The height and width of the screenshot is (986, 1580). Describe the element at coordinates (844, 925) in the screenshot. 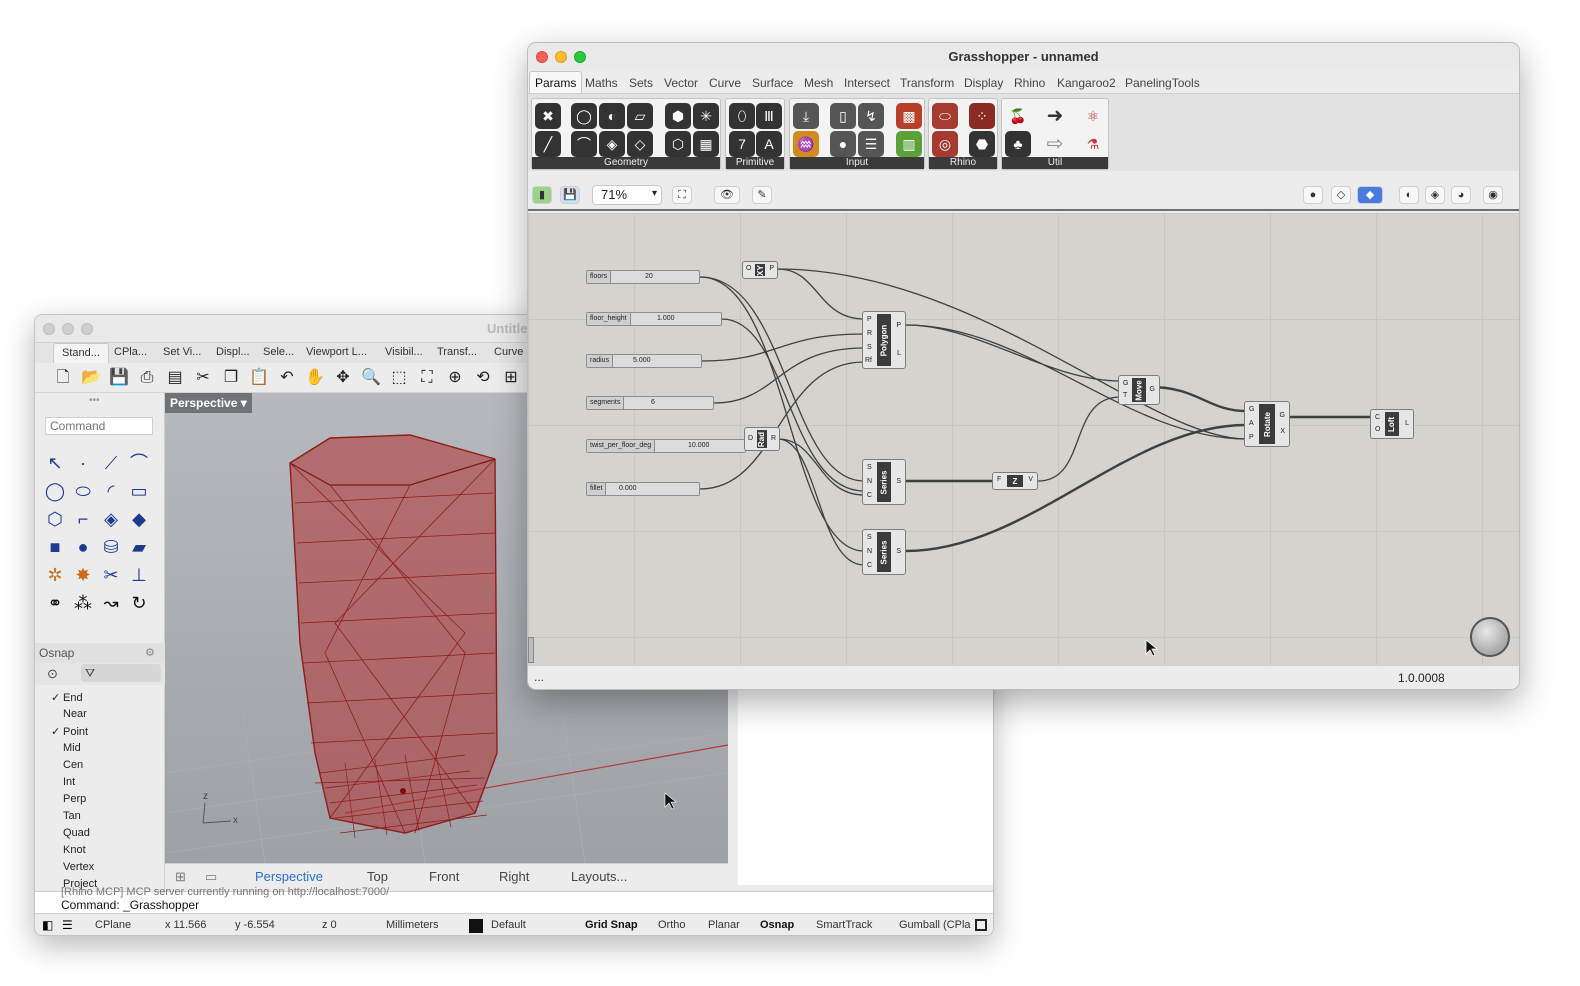

I see `smarttrack-toggle: SmartTrack` at that location.